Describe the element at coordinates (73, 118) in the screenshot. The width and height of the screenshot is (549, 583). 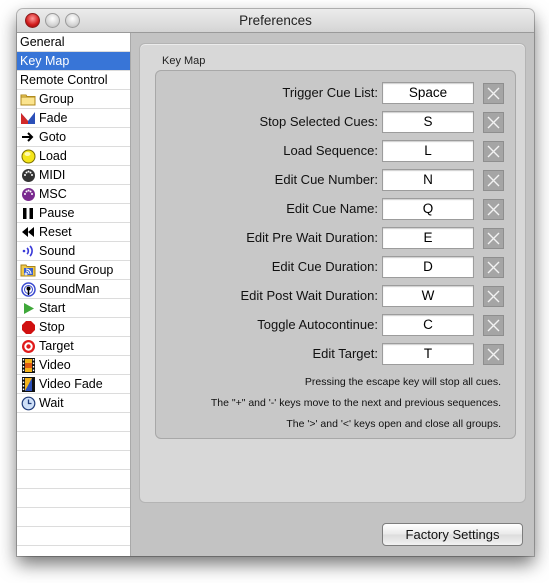
I see `sidebar-item-fade: Fade` at that location.